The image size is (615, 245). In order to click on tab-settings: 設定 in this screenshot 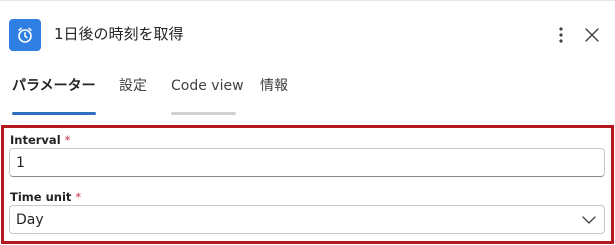, I will do `click(133, 91)`.